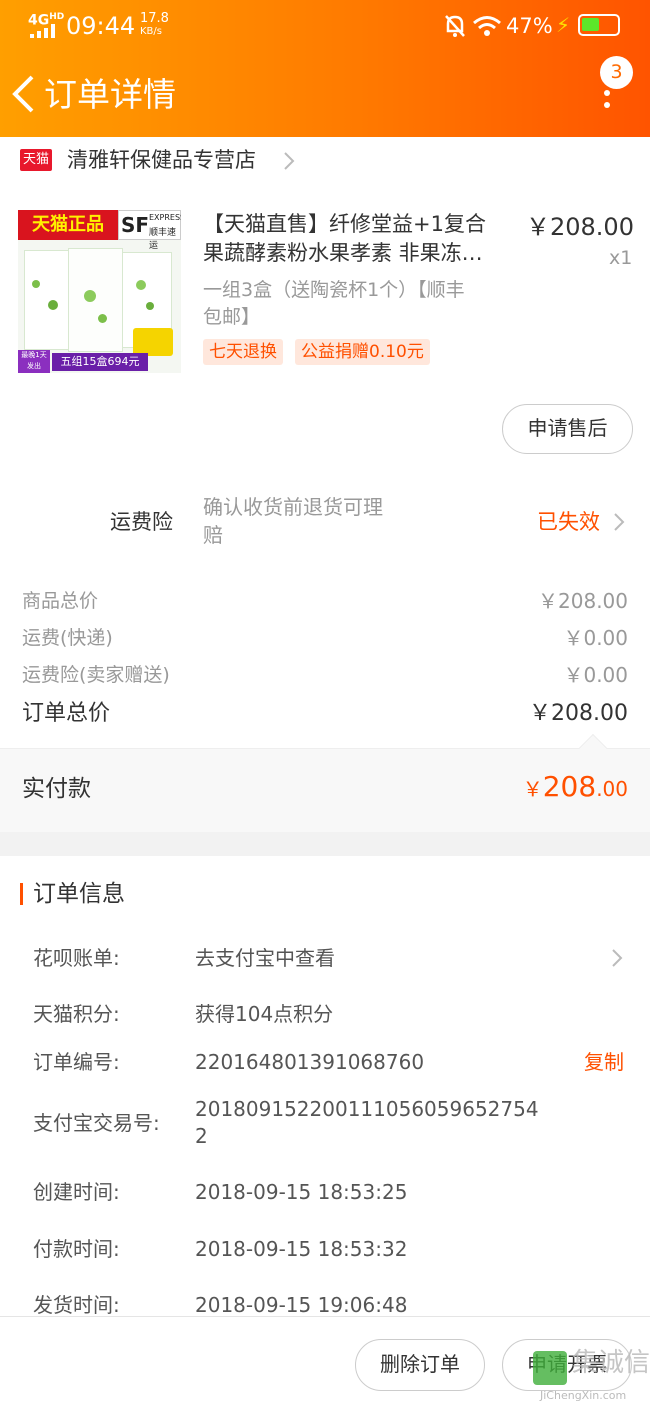 Image resolution: width=650 pixels, height=1408 pixels. What do you see at coordinates (325, 68) in the screenshot?
I see `app-header: 4GHD 09:44 17.8 KB/s 47% ⚡ 订单详情 3` at bounding box center [325, 68].